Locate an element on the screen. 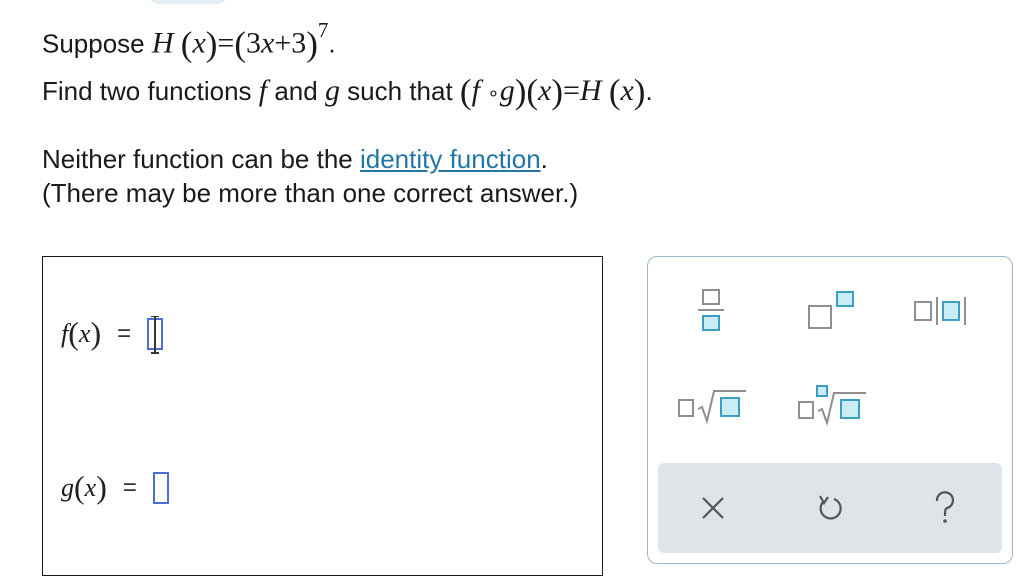 This screenshot has width=1036, height=586. clear-button is located at coordinates (713, 508).